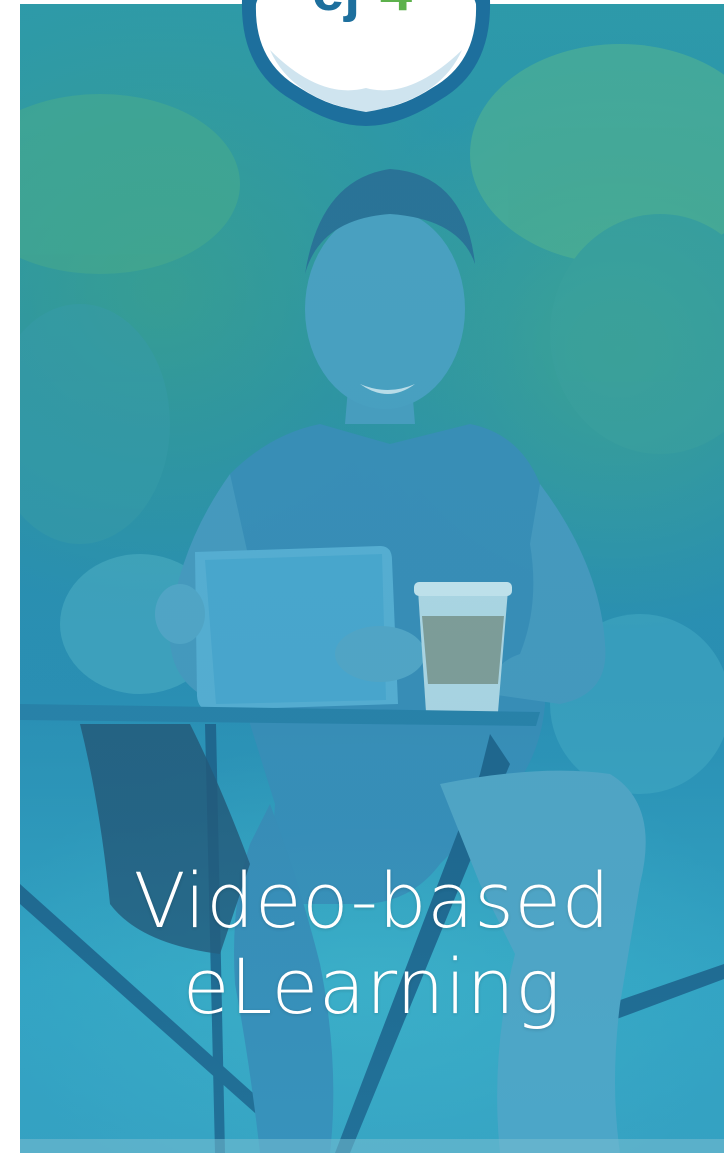  What do you see at coordinates (336, 11) in the screenshot?
I see `logo-main-text: ej` at bounding box center [336, 11].